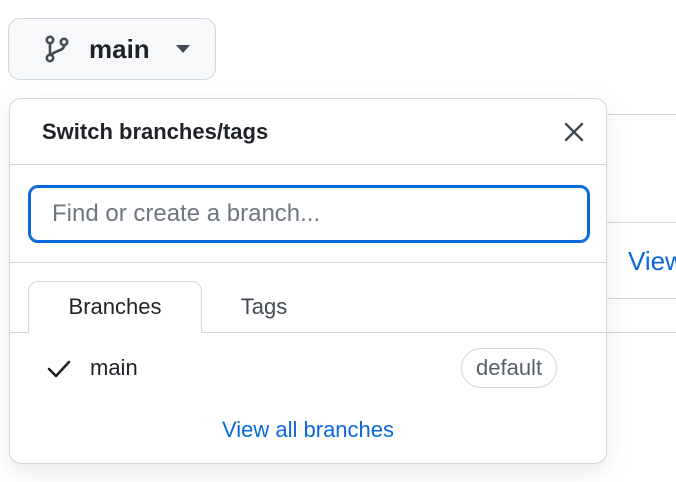 The image size is (676, 482). I want to click on triangle-down-icon, so click(183, 49).